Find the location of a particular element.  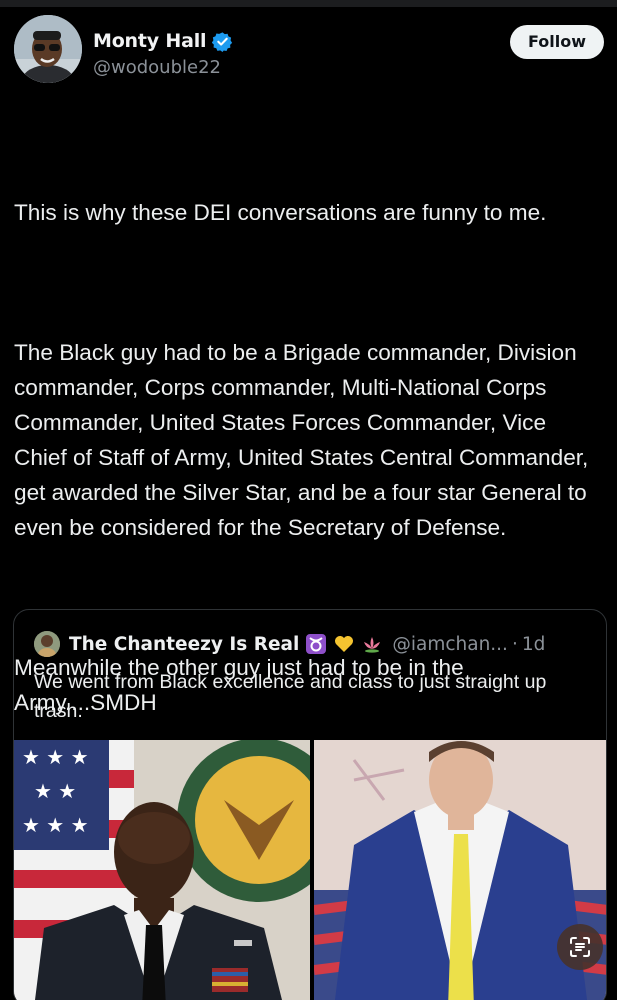

lotus-icon is located at coordinates (372, 644).